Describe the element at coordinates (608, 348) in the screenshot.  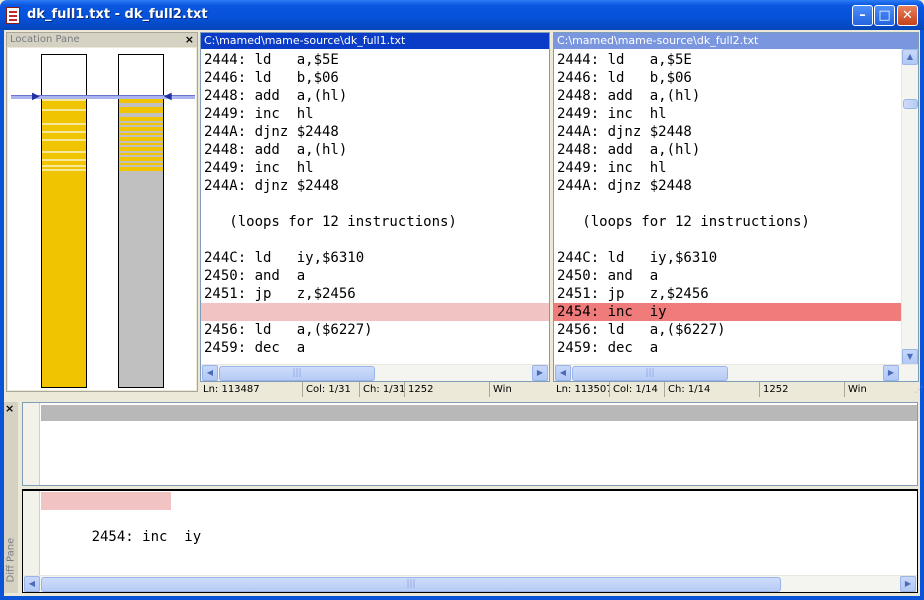
I see `code-line: 2459: dec a` at that location.